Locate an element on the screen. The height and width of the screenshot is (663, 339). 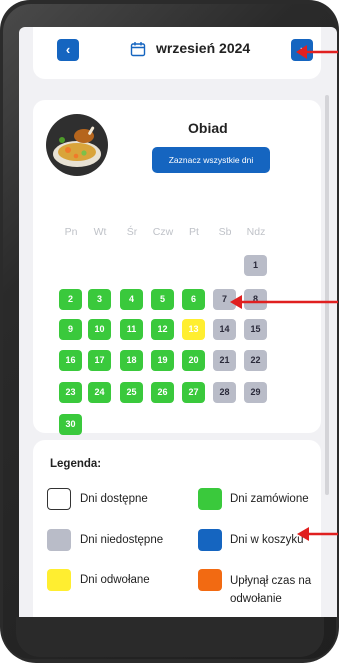
day-cell: 25 is located at coordinates (131, 392).